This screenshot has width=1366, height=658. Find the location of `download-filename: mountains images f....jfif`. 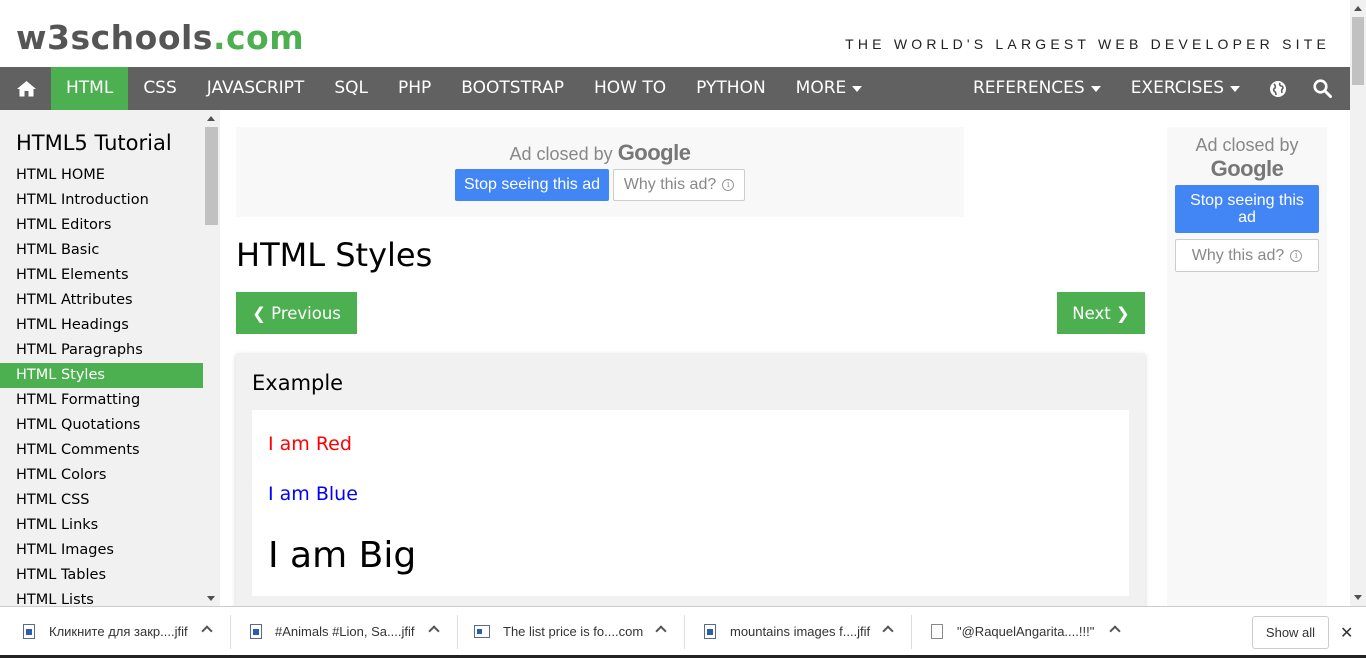

download-filename: mountains images f....jfif is located at coordinates (800, 631).